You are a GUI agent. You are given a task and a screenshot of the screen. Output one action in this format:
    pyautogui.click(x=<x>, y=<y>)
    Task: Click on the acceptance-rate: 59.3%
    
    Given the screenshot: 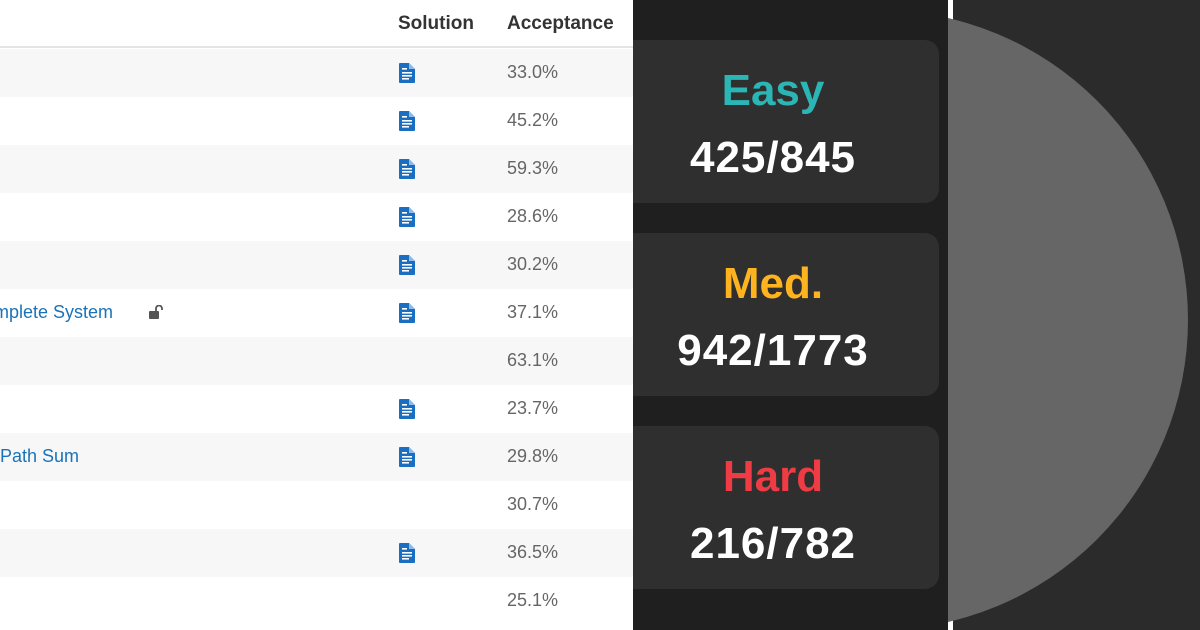 What is the action you would take?
    pyautogui.click(x=533, y=168)
    